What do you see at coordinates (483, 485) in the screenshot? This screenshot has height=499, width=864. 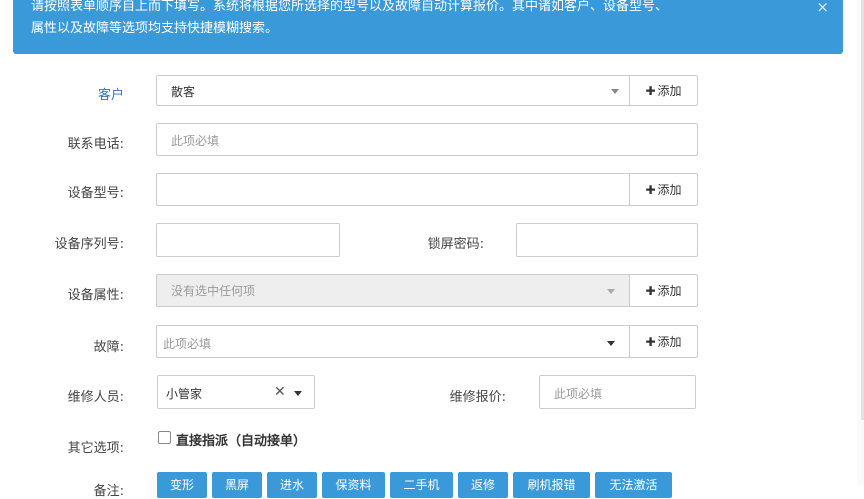 I see `note-tag-rework: 返修` at bounding box center [483, 485].